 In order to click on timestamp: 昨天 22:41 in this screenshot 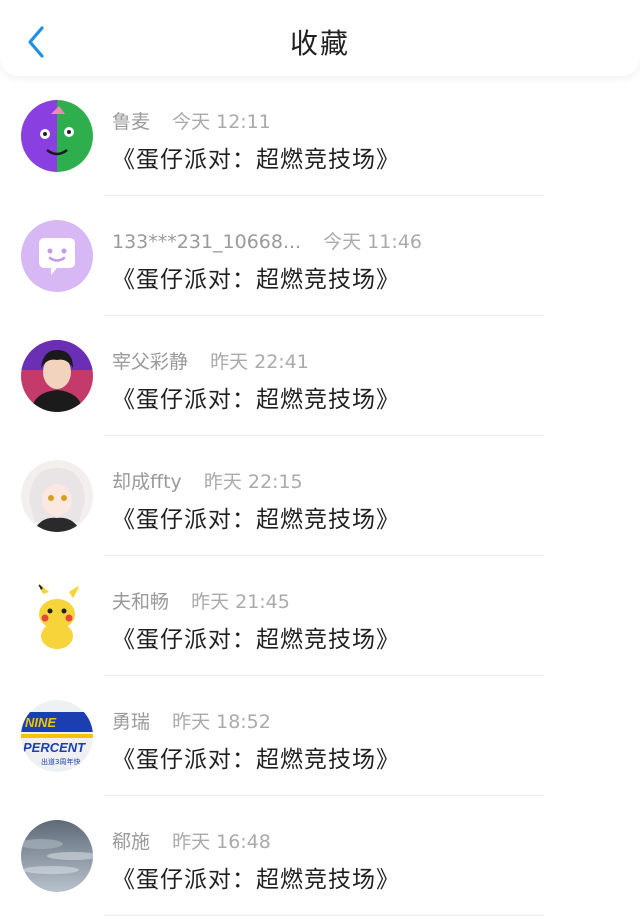, I will do `click(259, 362)`.